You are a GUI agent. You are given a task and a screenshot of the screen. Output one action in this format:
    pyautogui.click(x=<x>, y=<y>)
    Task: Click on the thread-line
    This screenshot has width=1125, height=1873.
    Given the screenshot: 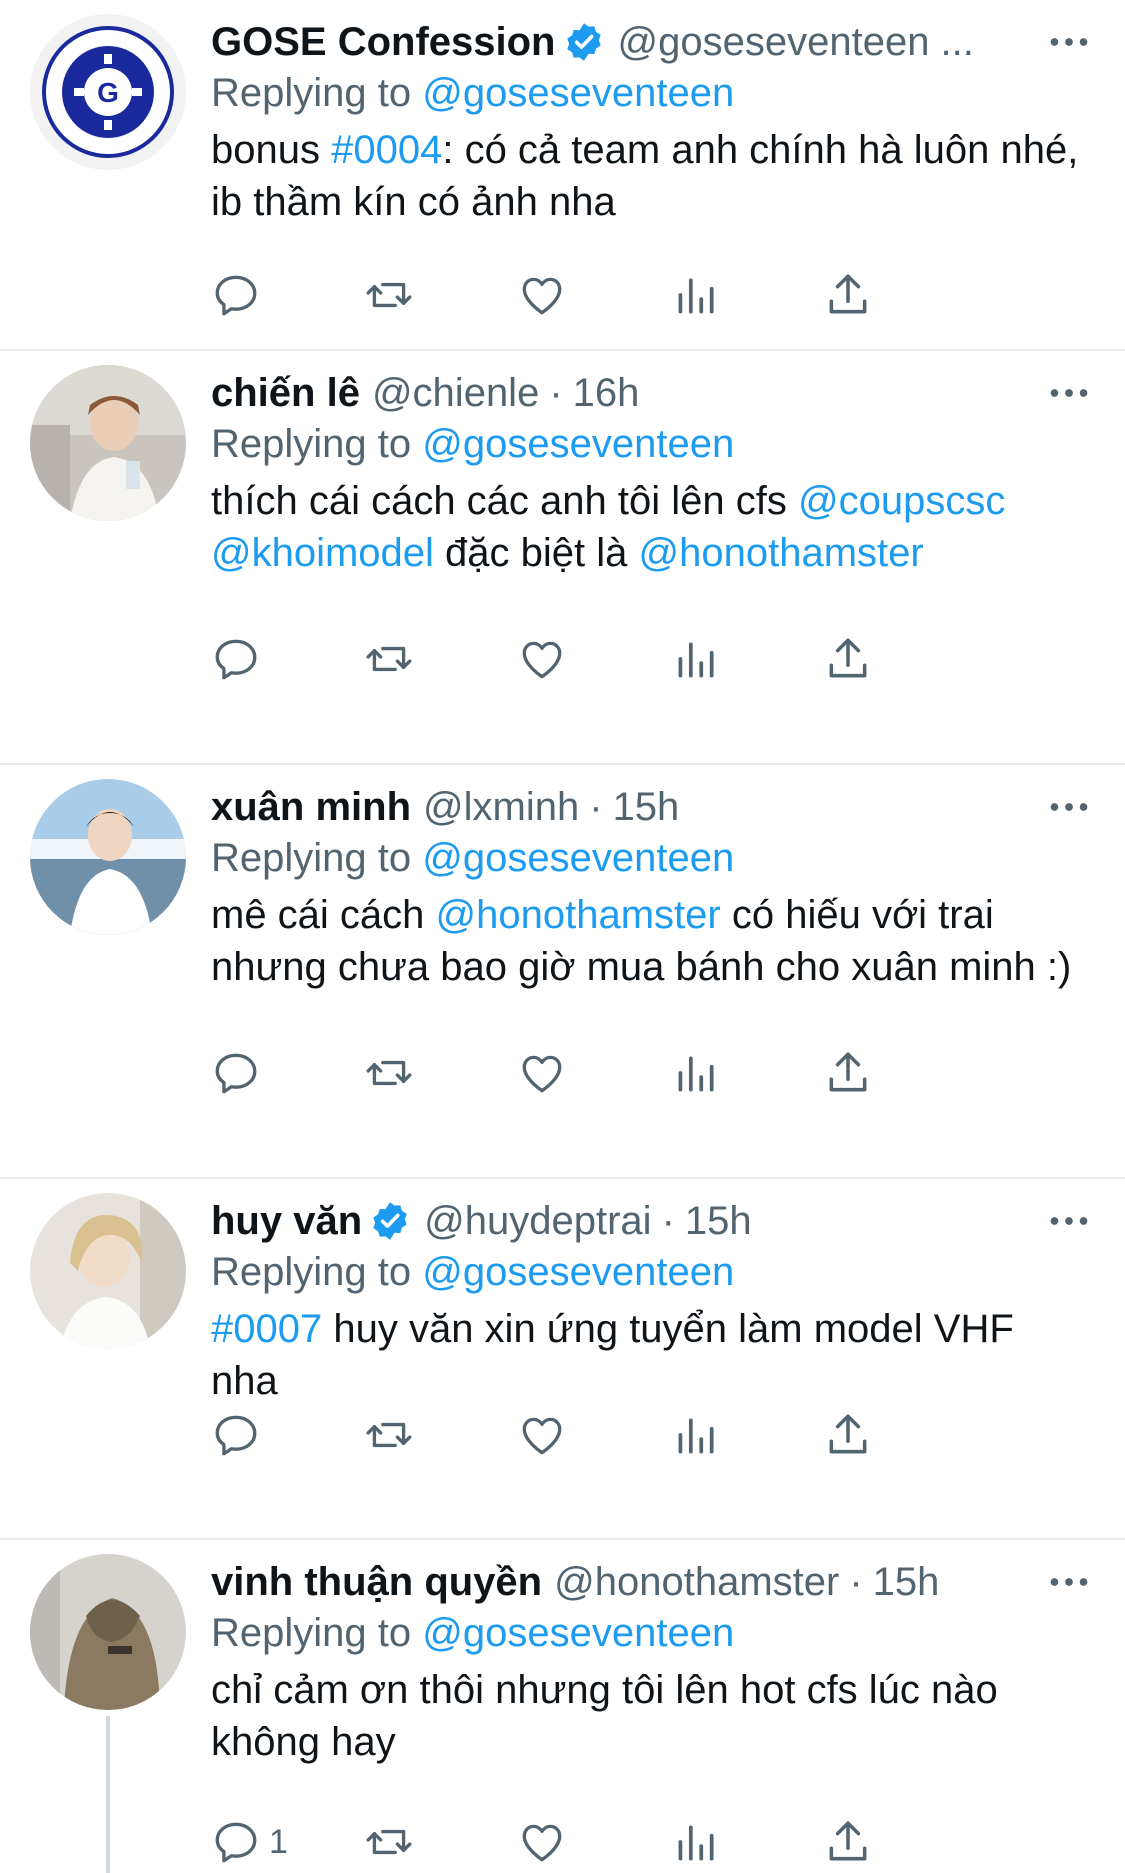 What is the action you would take?
    pyautogui.click(x=108, y=1794)
    